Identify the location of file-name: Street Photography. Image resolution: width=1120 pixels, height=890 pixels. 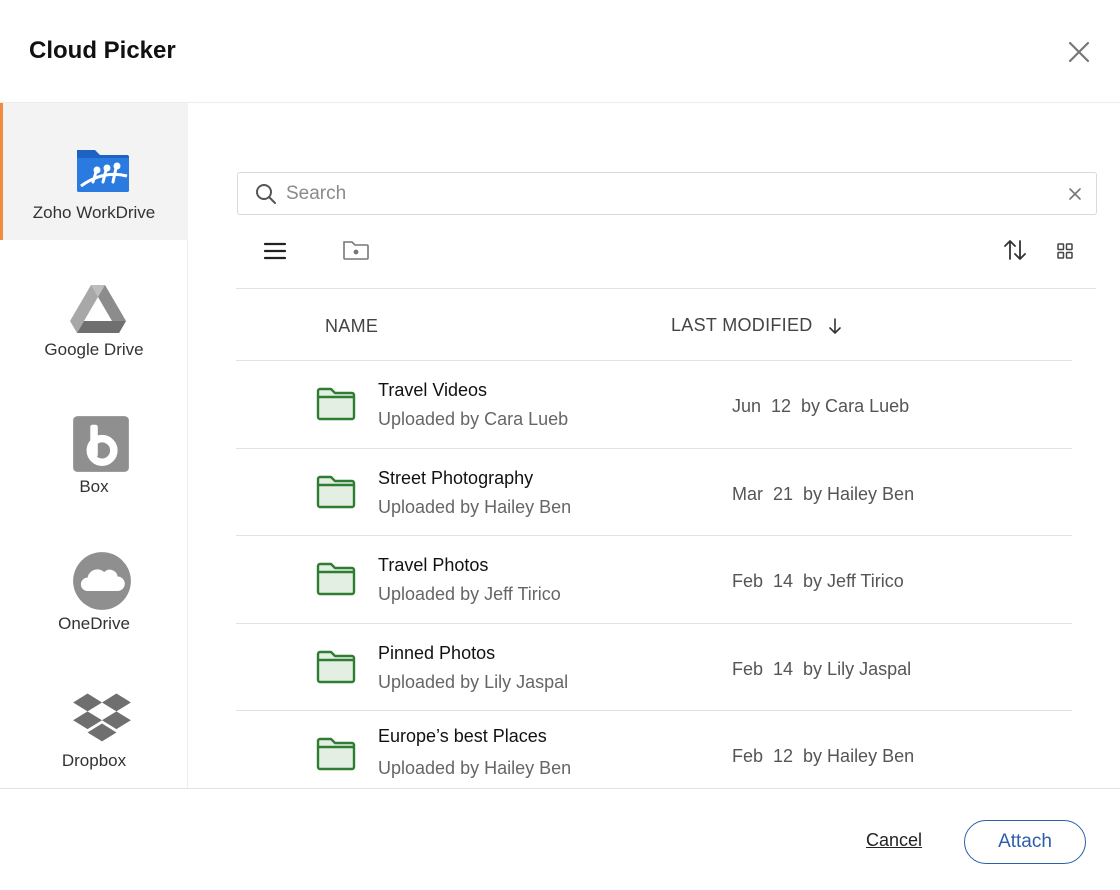
(456, 478).